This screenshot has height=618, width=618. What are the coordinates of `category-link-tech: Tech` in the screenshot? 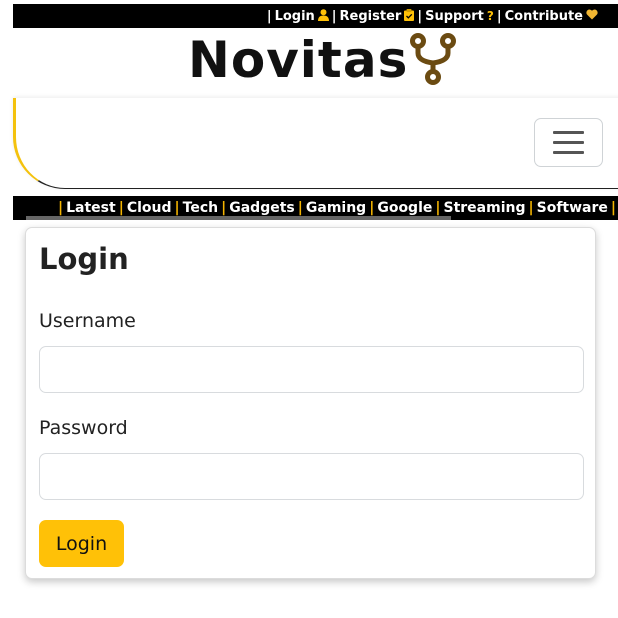 It's located at (200, 208).